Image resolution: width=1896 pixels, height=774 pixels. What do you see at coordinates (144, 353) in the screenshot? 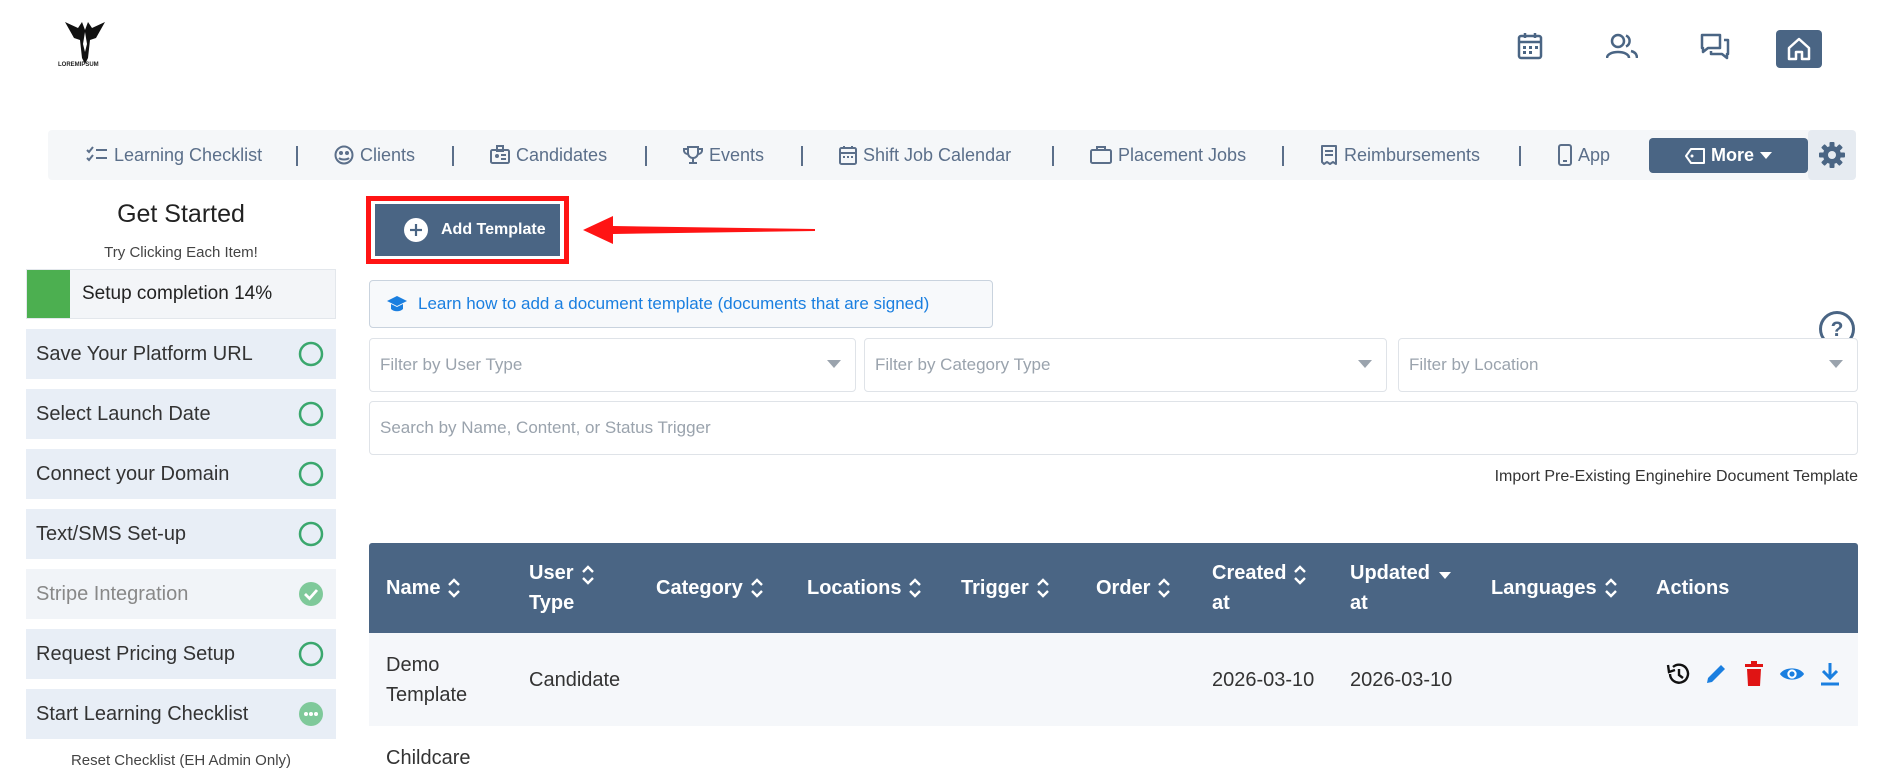
I see `task-label: Save Your Platform URL` at bounding box center [144, 353].